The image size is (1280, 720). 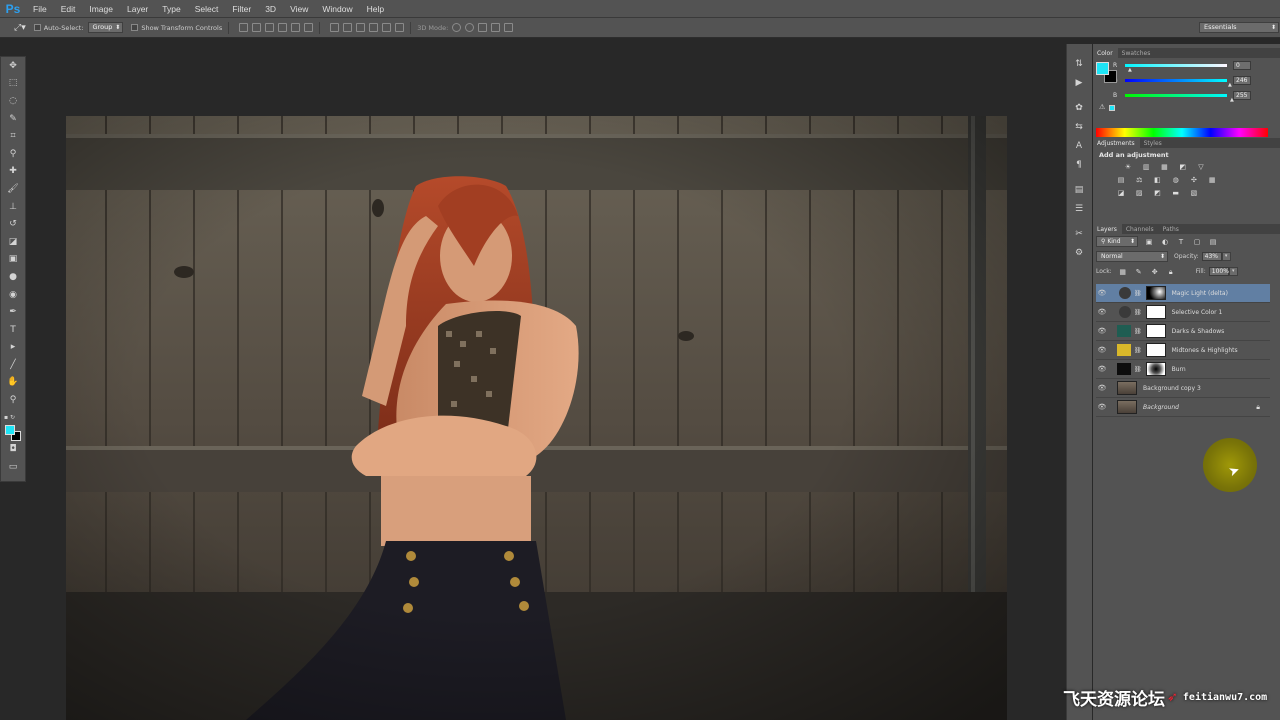 I want to click on opacity-dropdown-arrow: ▾, so click(x=1226, y=256).